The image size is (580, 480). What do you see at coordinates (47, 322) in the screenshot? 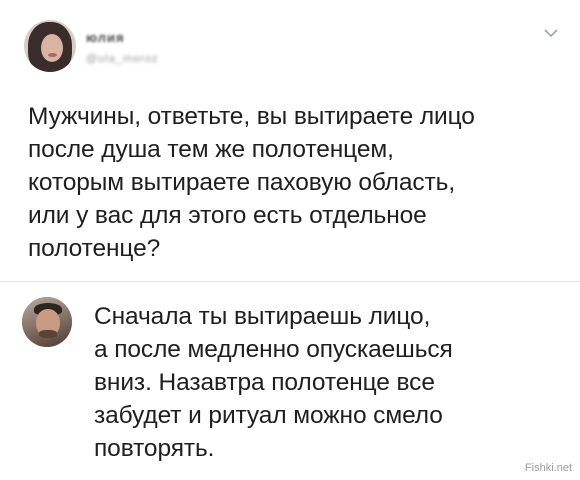
I see `reply-avatar` at bounding box center [47, 322].